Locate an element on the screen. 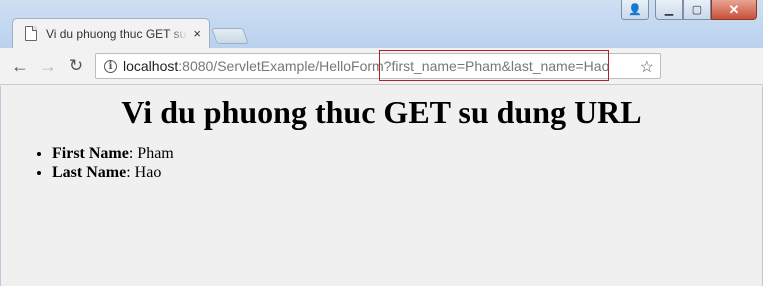 The height and width of the screenshot is (286, 763). reload-icon: ↻ is located at coordinates (76, 66).